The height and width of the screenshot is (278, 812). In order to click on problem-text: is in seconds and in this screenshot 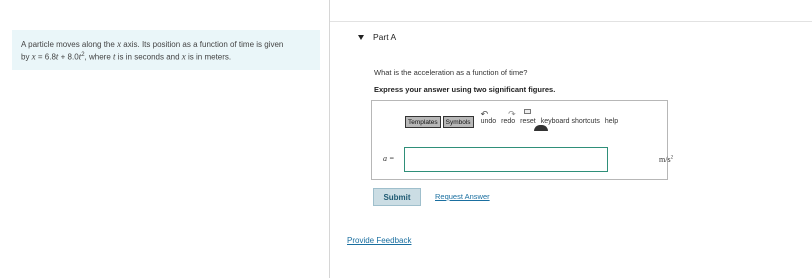, I will do `click(148, 57)`.